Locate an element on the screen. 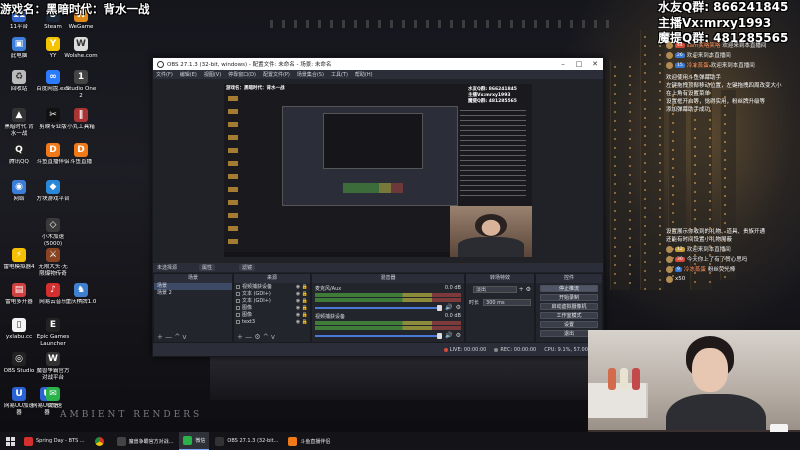 This screenshot has height=450, width=800. duration-input: 300 ms is located at coordinates (507, 302).